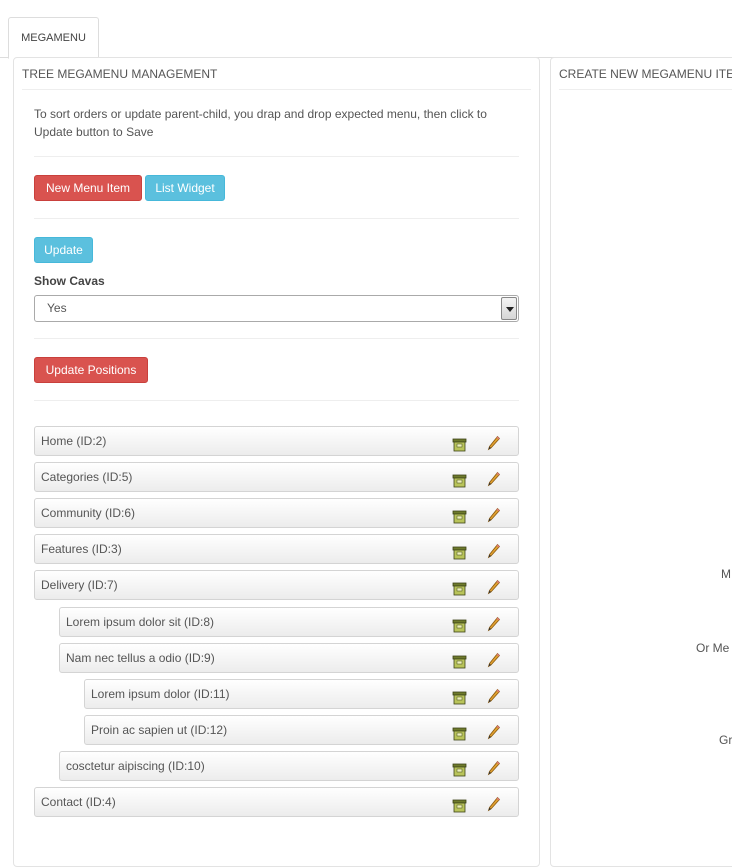 This screenshot has width=732, height=867. Describe the element at coordinates (78, 802) in the screenshot. I see `menu-tree-item-label: Contact (ID:4)` at that location.